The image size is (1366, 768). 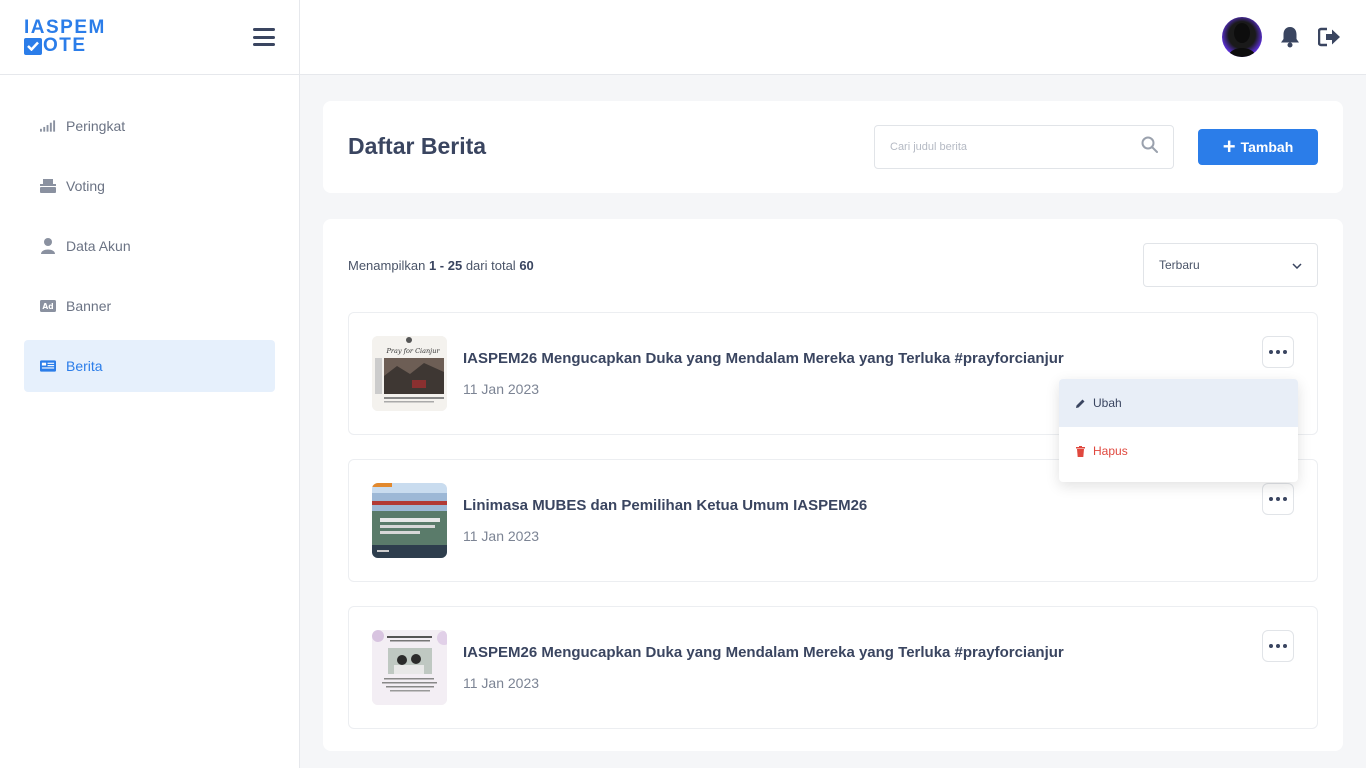 I want to click on signal-bars-icon, so click(x=48, y=126).